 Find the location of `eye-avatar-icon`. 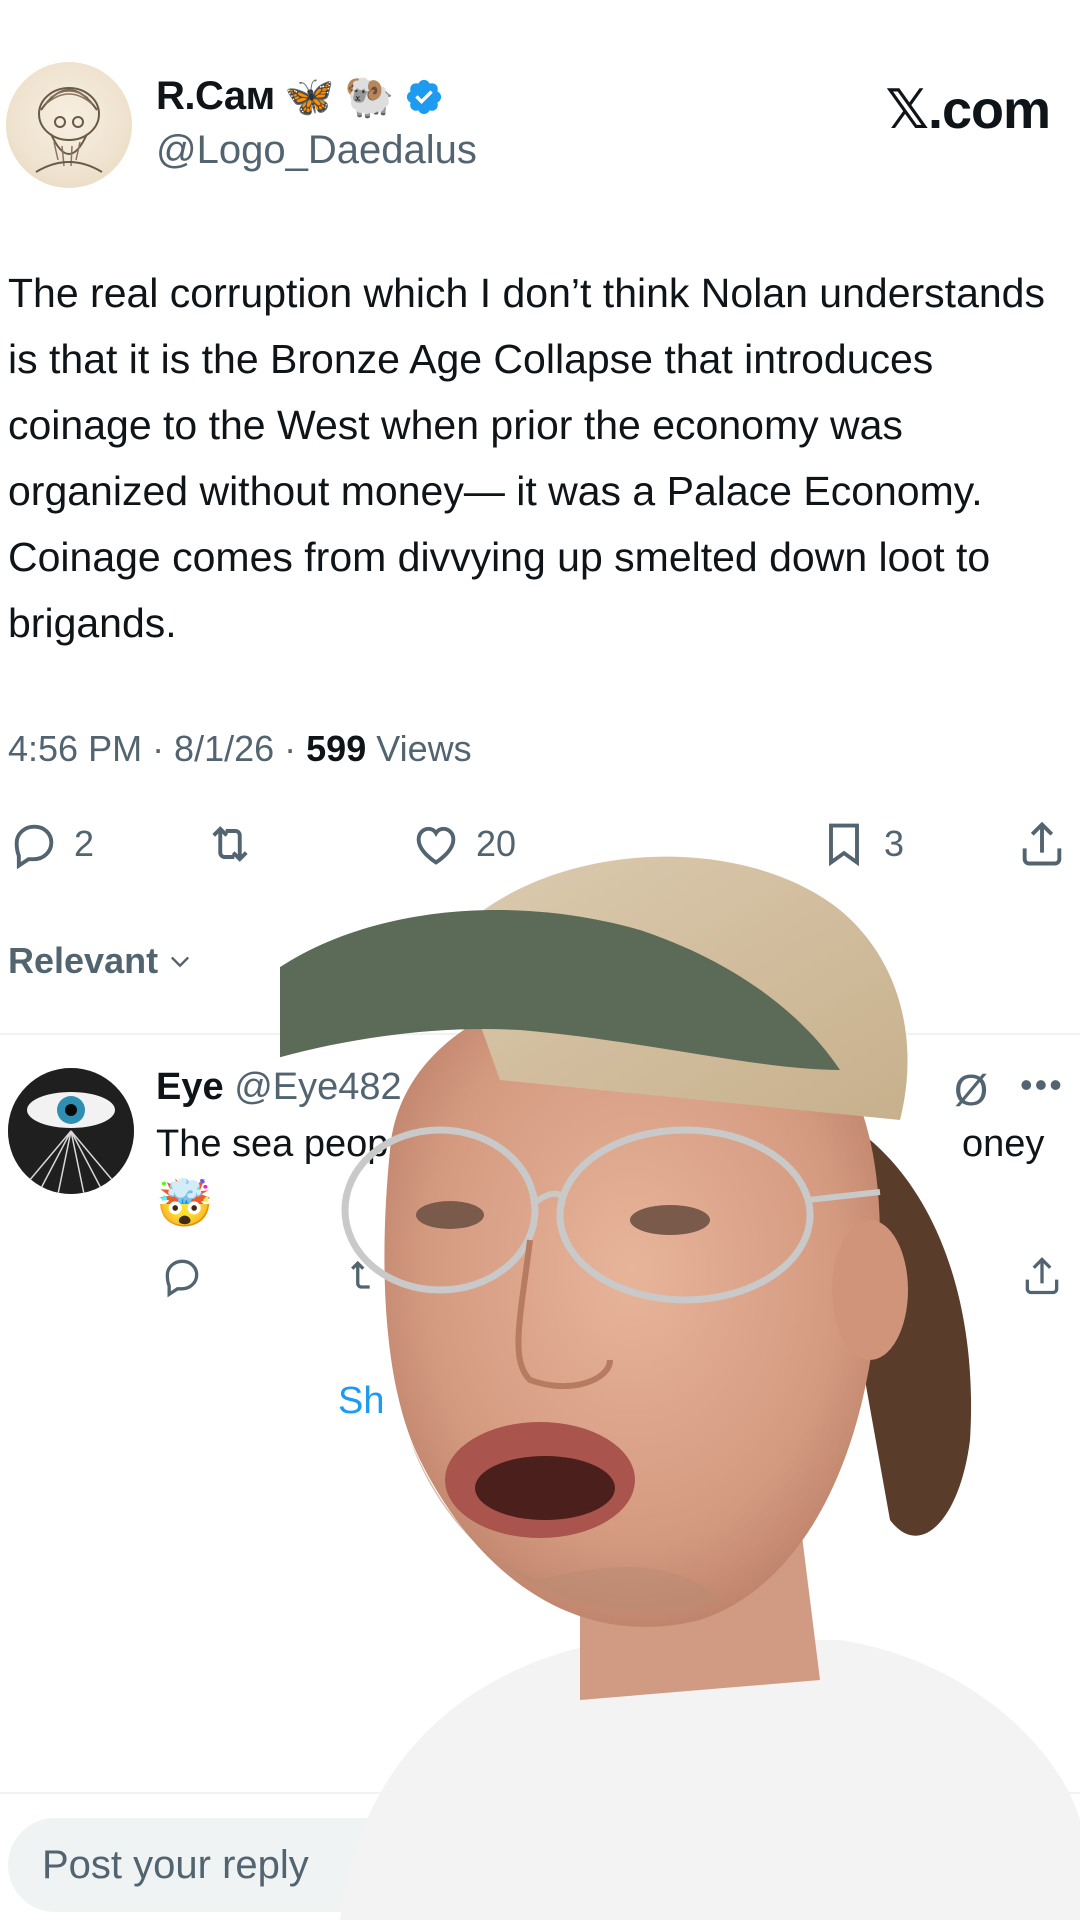

eye-avatar-icon is located at coordinates (71, 1131).